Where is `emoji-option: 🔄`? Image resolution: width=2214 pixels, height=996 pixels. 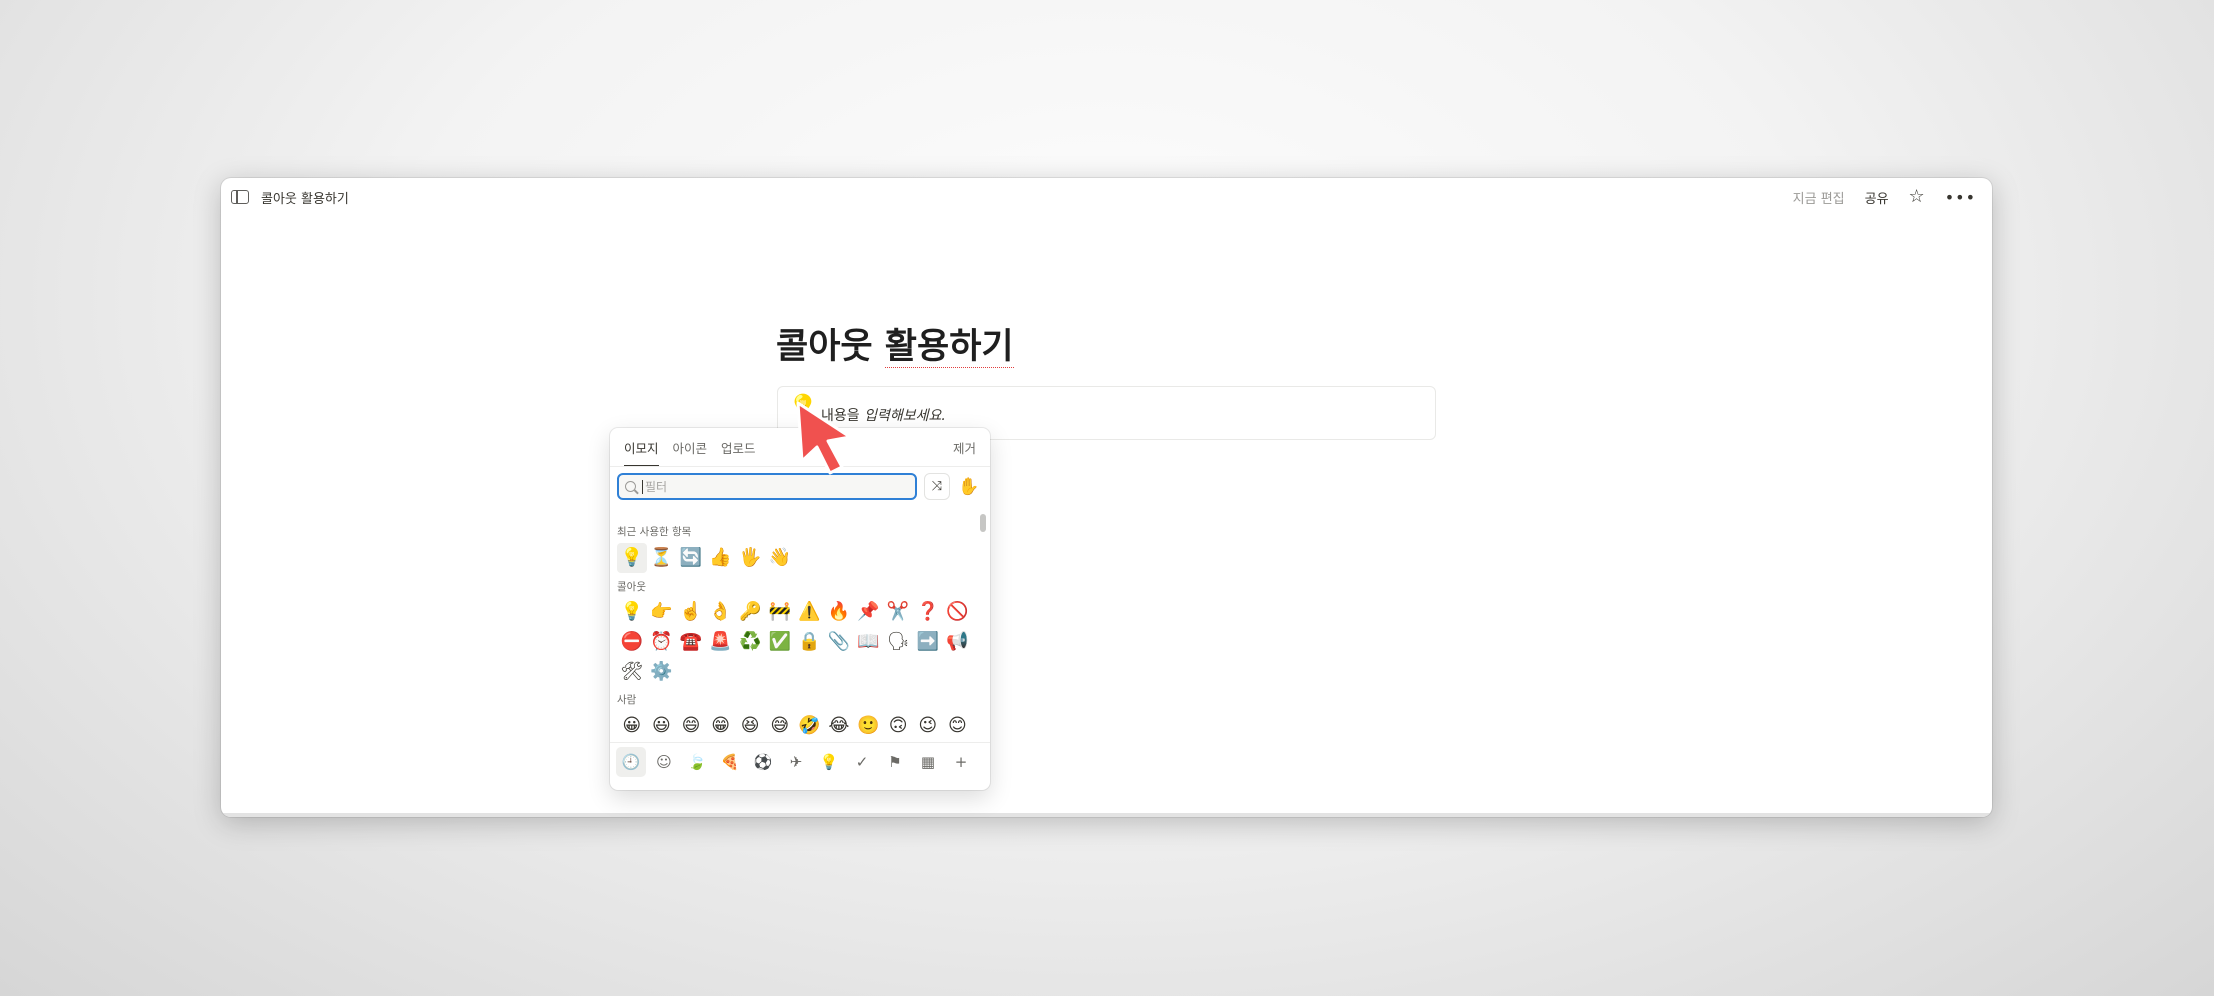
emoji-option: 🔄 is located at coordinates (691, 558).